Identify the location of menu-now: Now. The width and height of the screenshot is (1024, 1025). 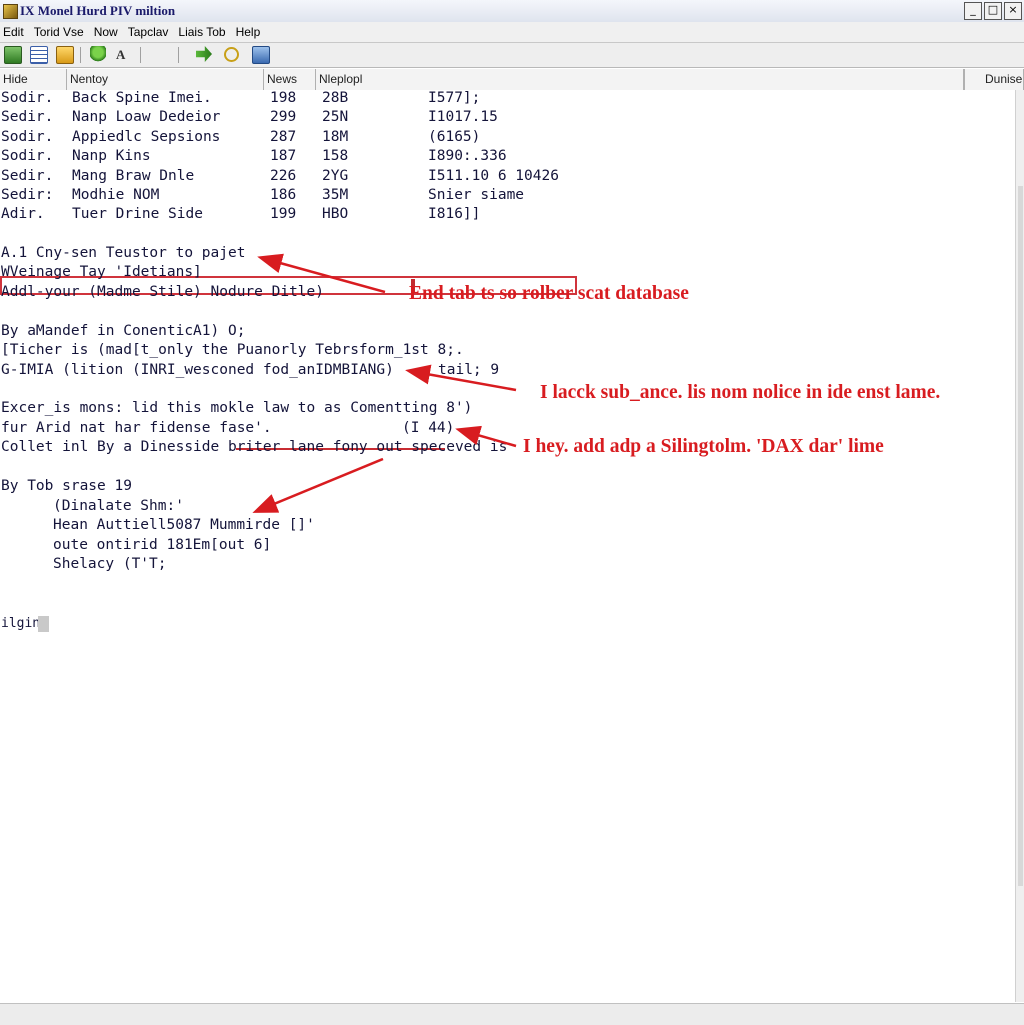
(108, 32).